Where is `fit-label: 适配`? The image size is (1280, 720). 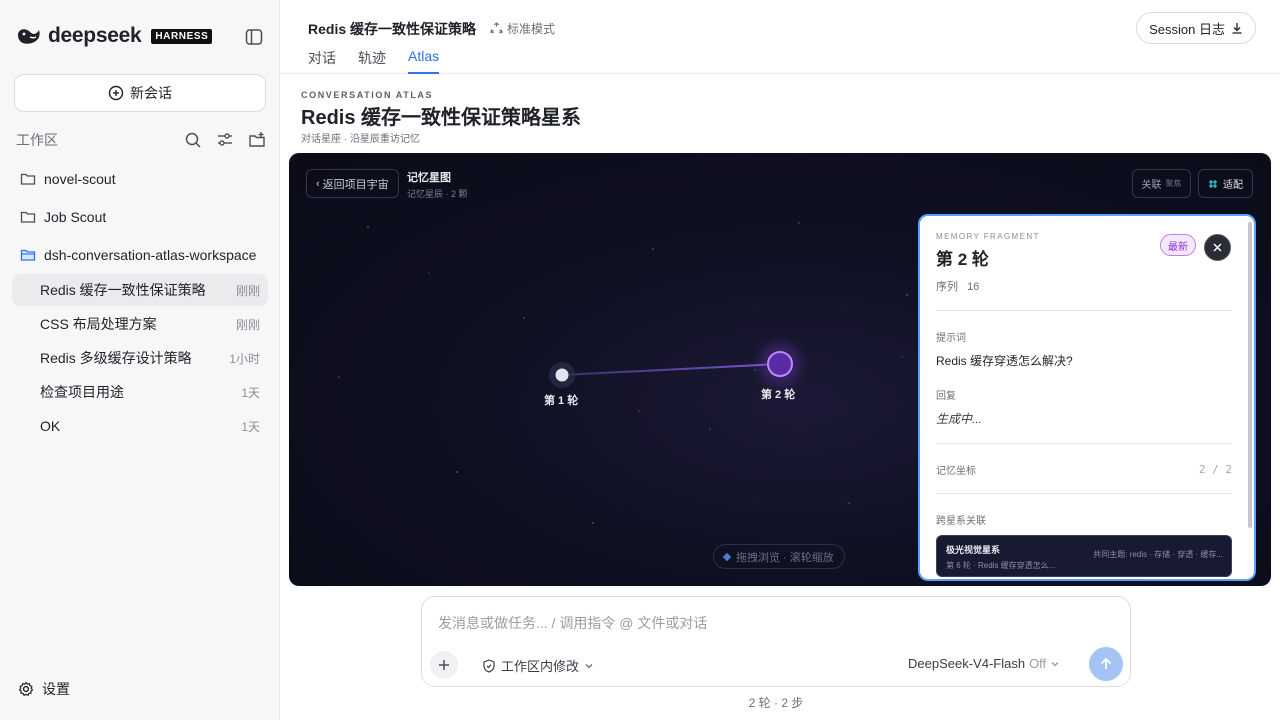 fit-label: 适配 is located at coordinates (1233, 185).